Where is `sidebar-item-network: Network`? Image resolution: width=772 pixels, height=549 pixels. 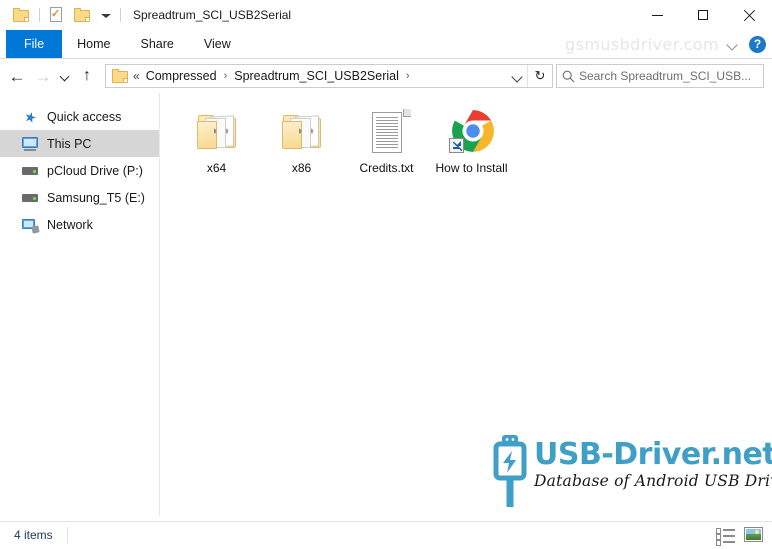
sidebar-item-network: Network is located at coordinates (79, 224).